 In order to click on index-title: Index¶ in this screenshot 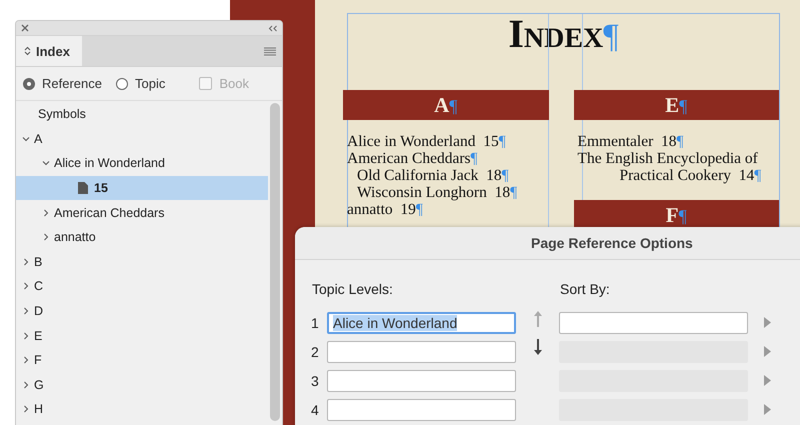, I will do `click(563, 33)`.